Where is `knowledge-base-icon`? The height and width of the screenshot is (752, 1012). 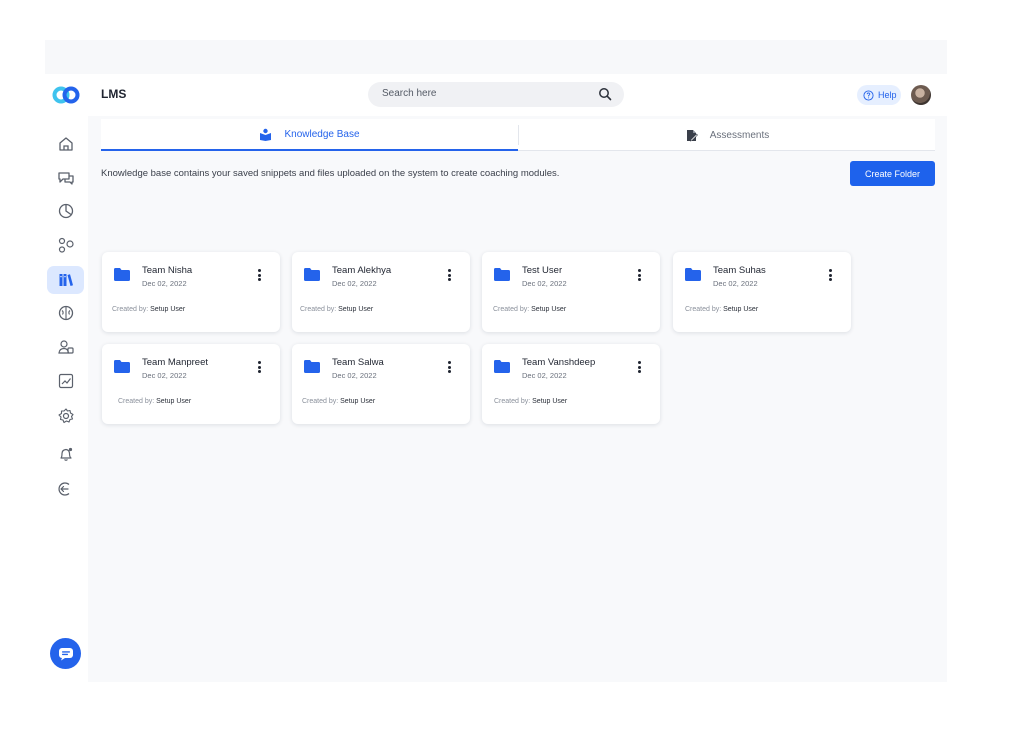
knowledge-base-icon is located at coordinates (266, 134).